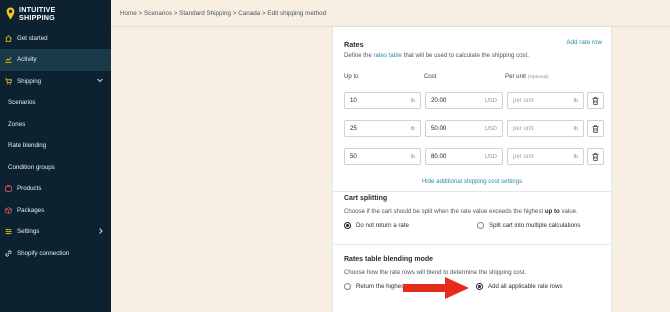 The height and width of the screenshot is (312, 670). Describe the element at coordinates (8, 38) in the screenshot. I see `home-icon` at that location.